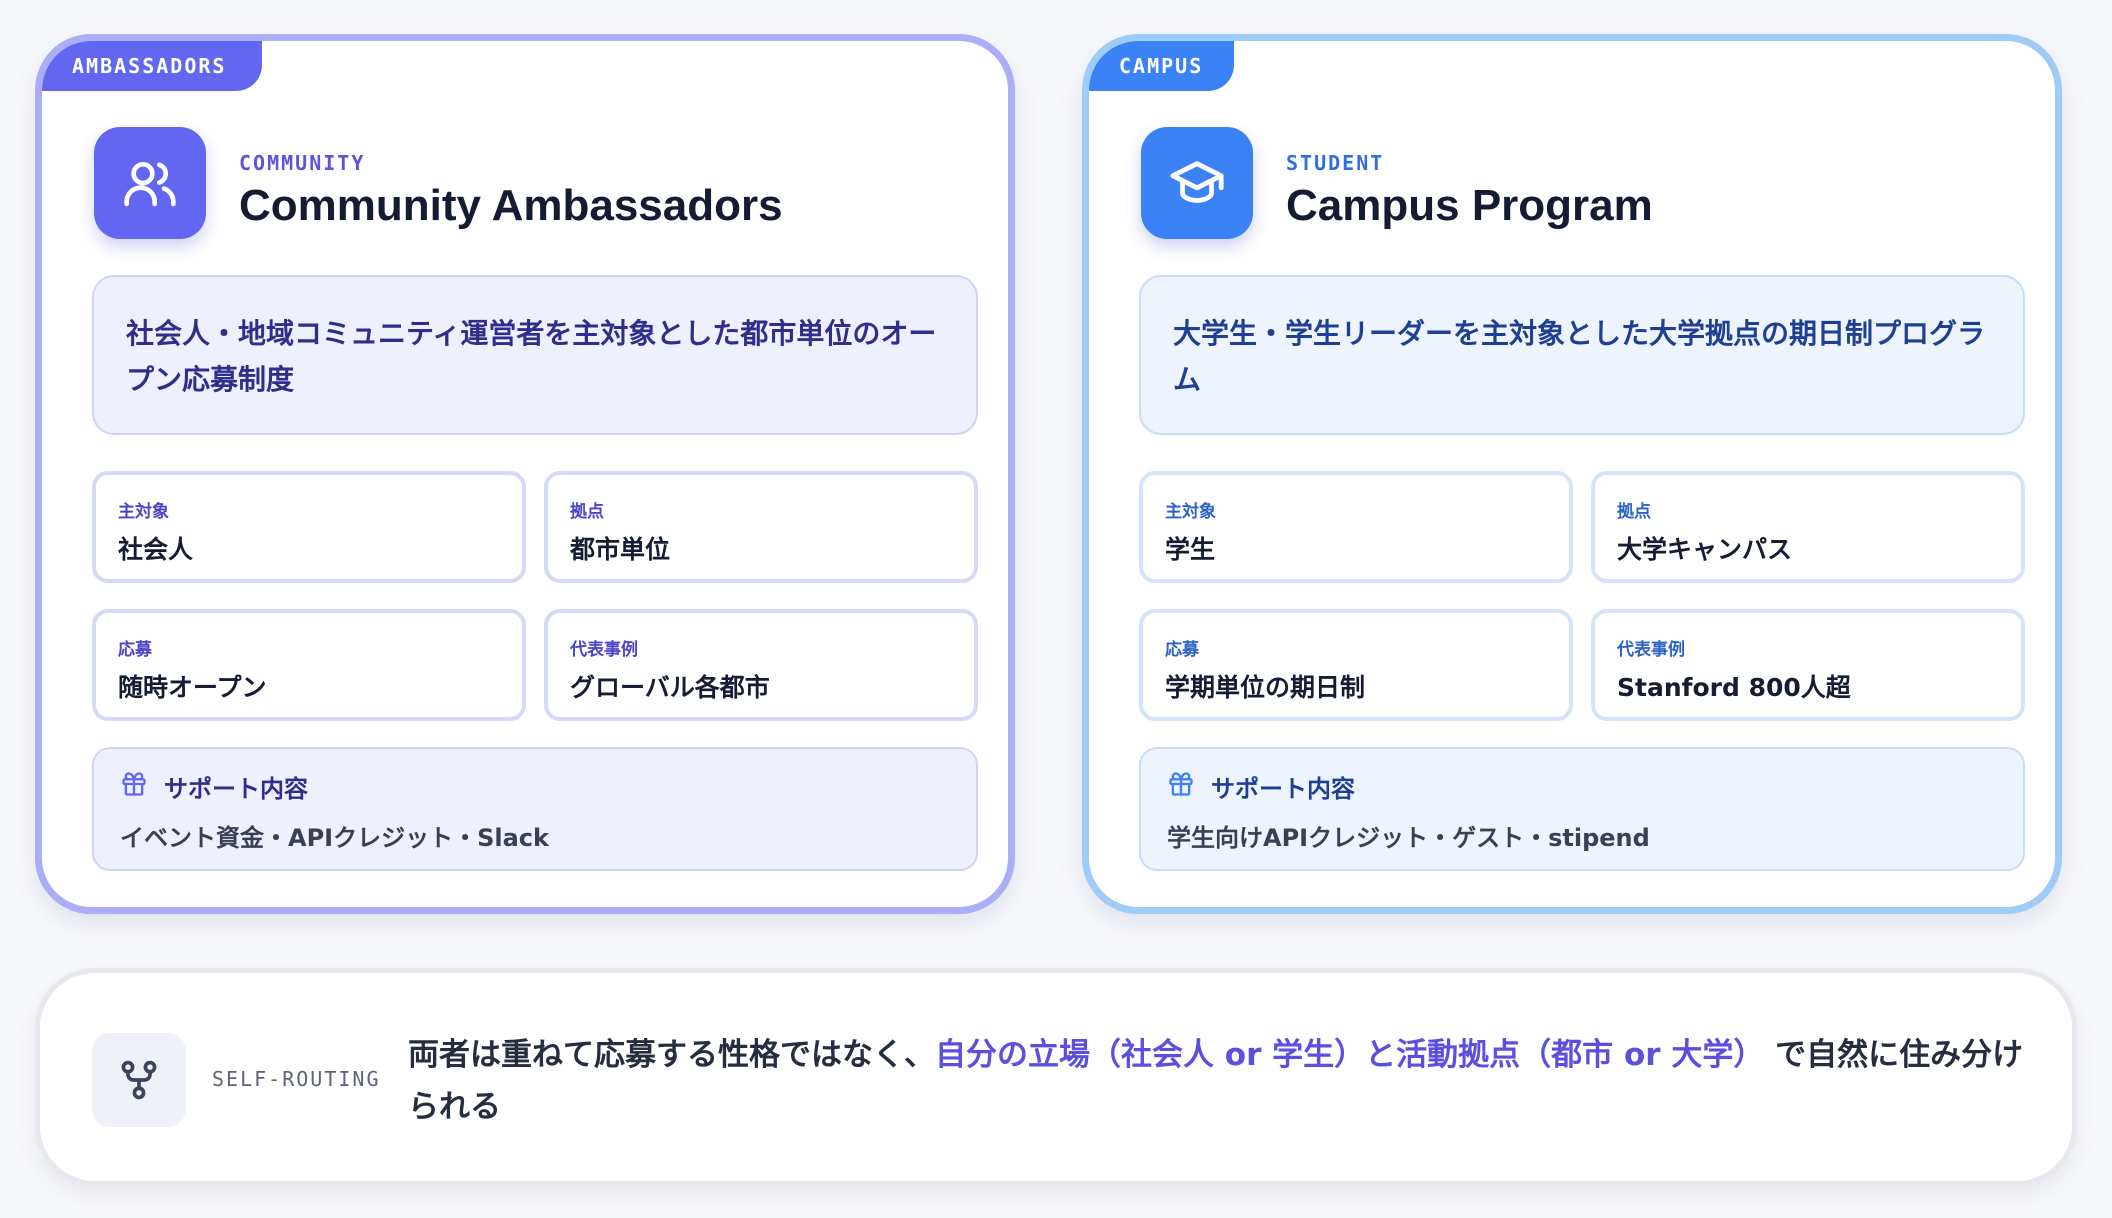  Describe the element at coordinates (296, 1079) in the screenshot. I see `self-routing-label: SELF-ROUTING` at that location.